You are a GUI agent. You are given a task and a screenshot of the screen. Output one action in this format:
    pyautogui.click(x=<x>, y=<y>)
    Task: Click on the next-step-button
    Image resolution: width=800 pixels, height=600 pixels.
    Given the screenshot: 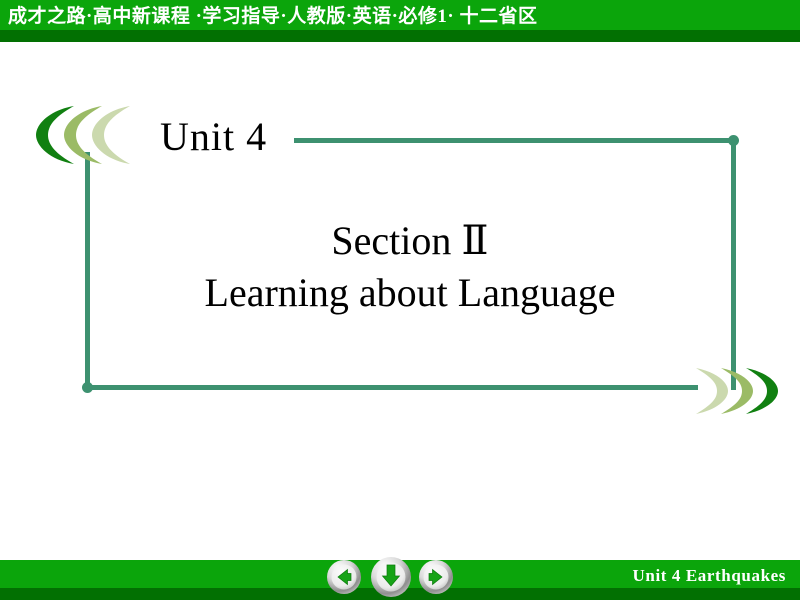 What is the action you would take?
    pyautogui.click(x=391, y=577)
    